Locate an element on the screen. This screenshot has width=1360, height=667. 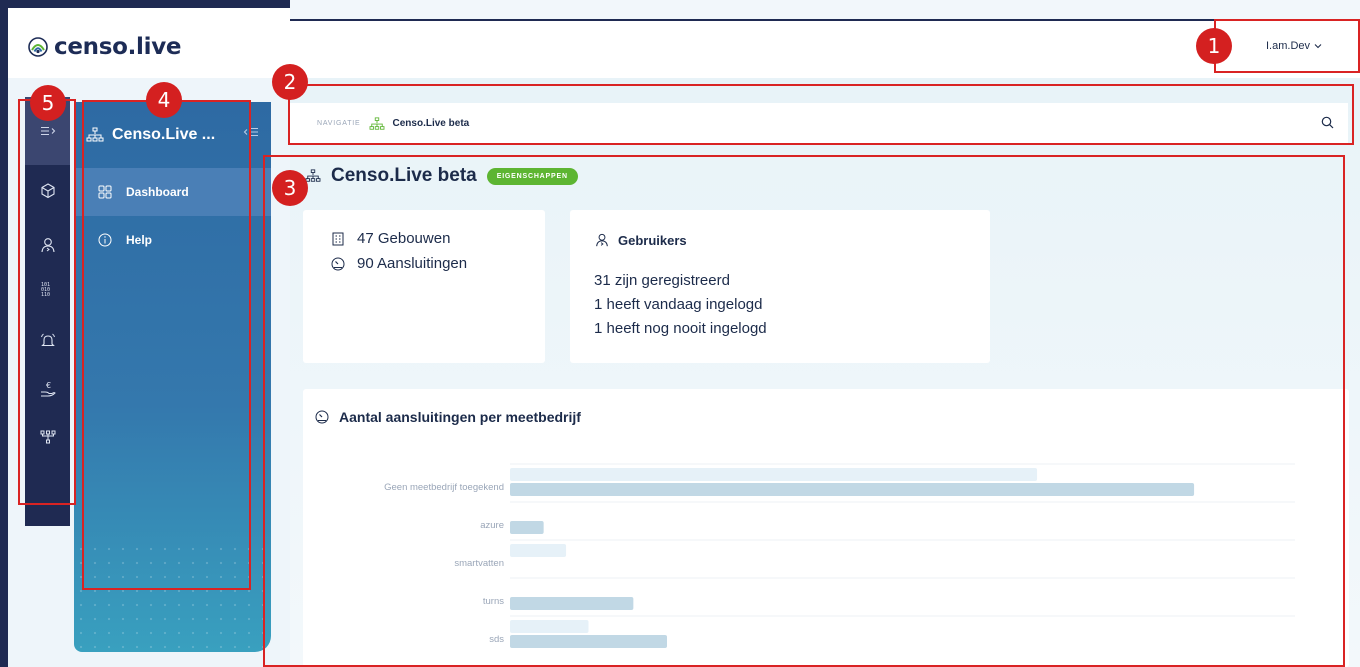
window-frame-top-strip is located at coordinates (825, 10).